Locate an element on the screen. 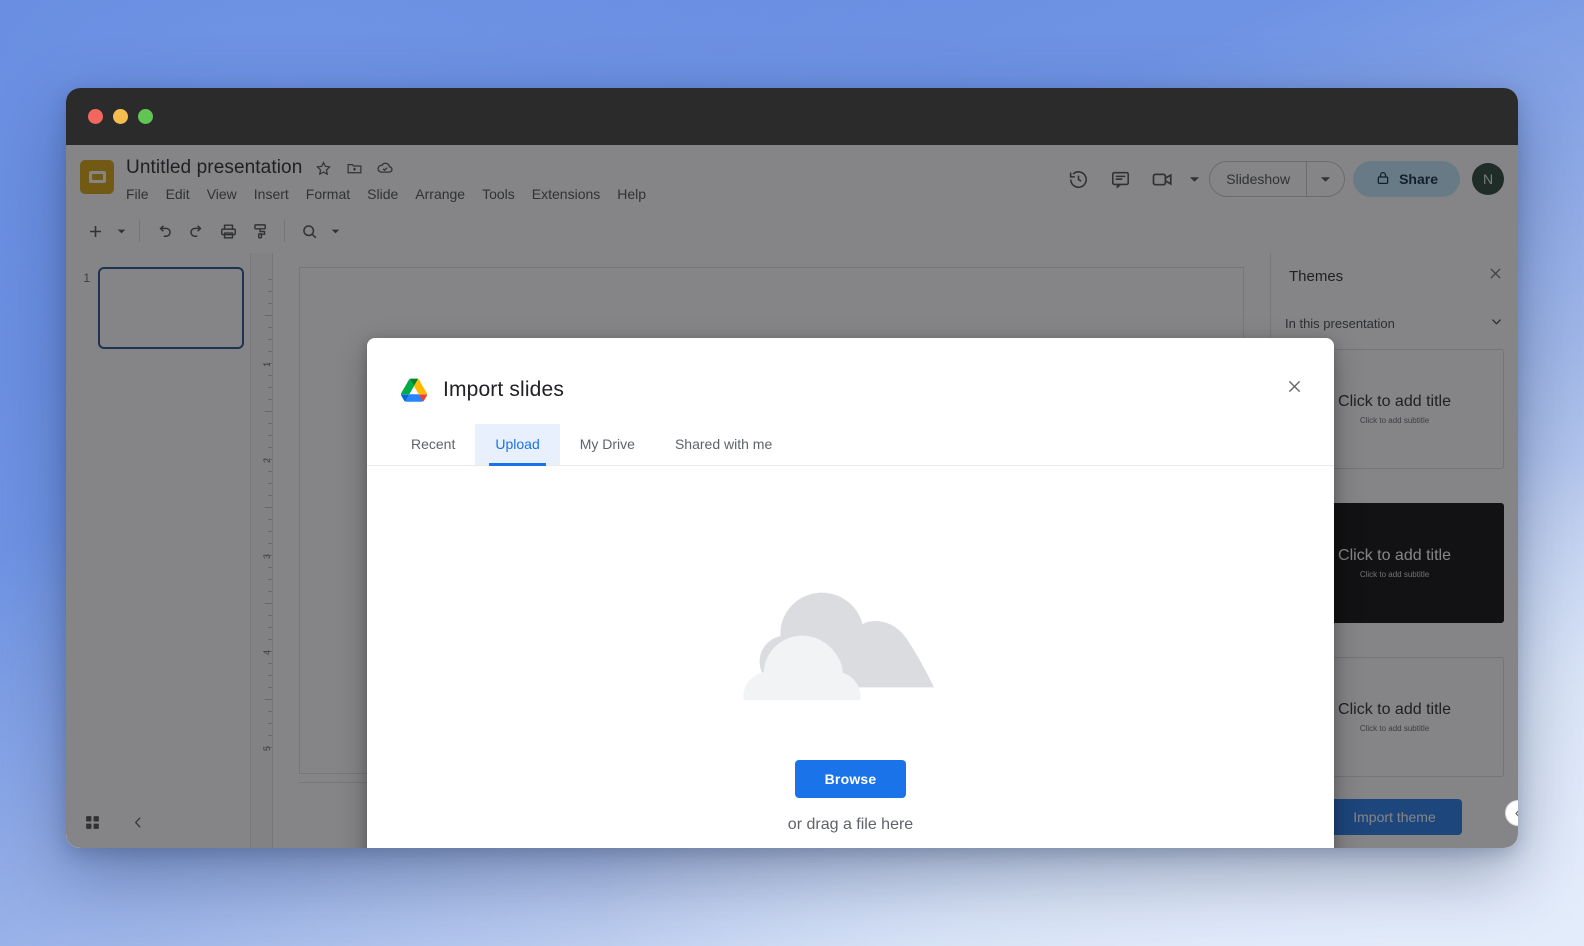 The image size is (1584, 946). traffic-lights is located at coordinates (120, 116).